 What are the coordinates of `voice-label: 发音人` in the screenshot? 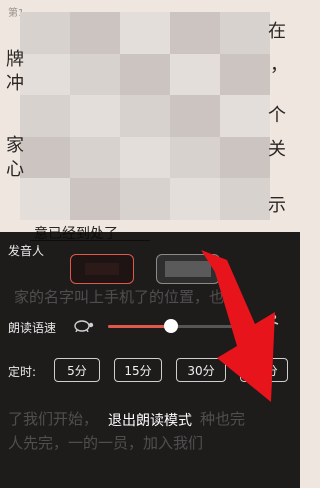 It's located at (26, 251).